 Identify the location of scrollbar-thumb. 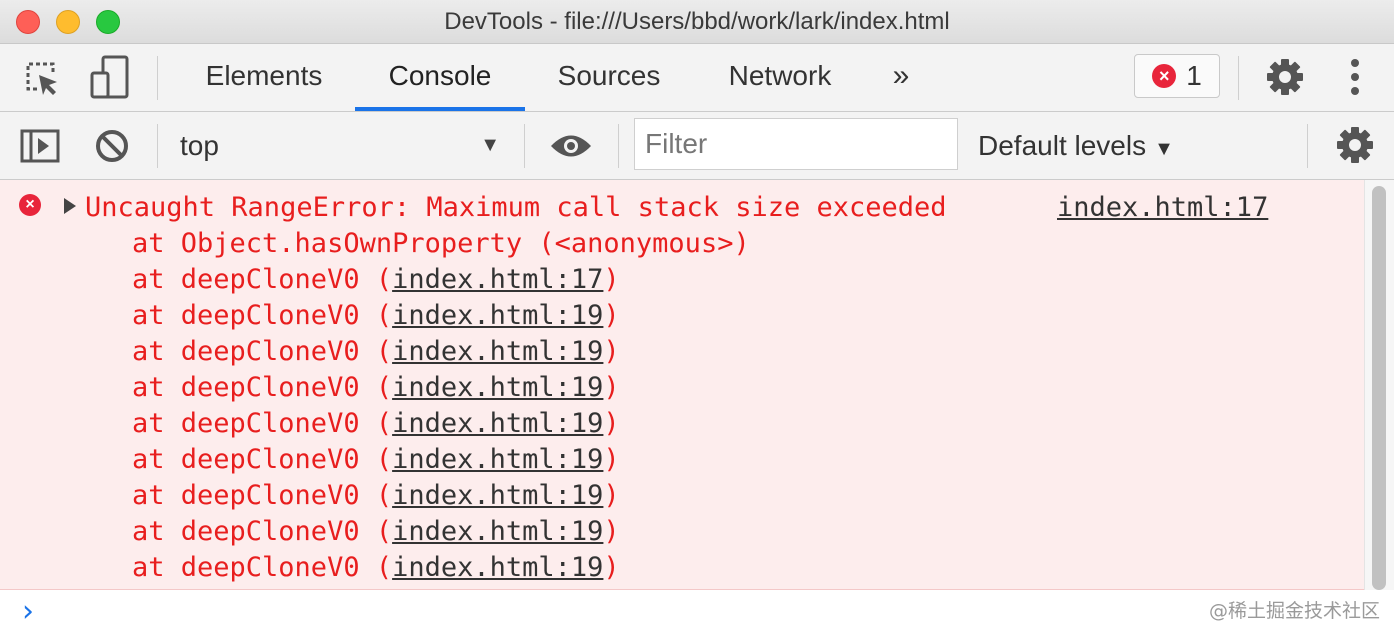
(1379, 388).